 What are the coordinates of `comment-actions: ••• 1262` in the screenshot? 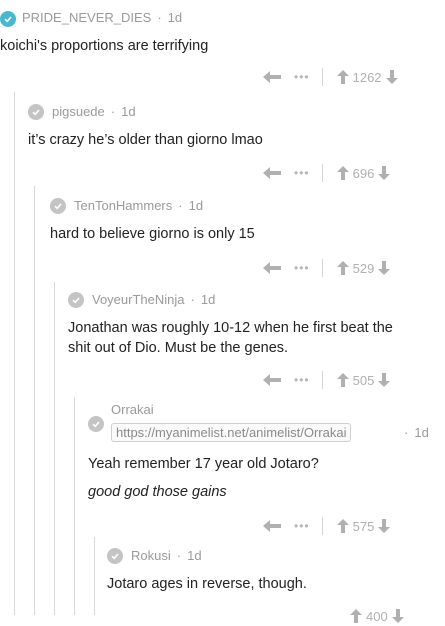 It's located at (330, 77).